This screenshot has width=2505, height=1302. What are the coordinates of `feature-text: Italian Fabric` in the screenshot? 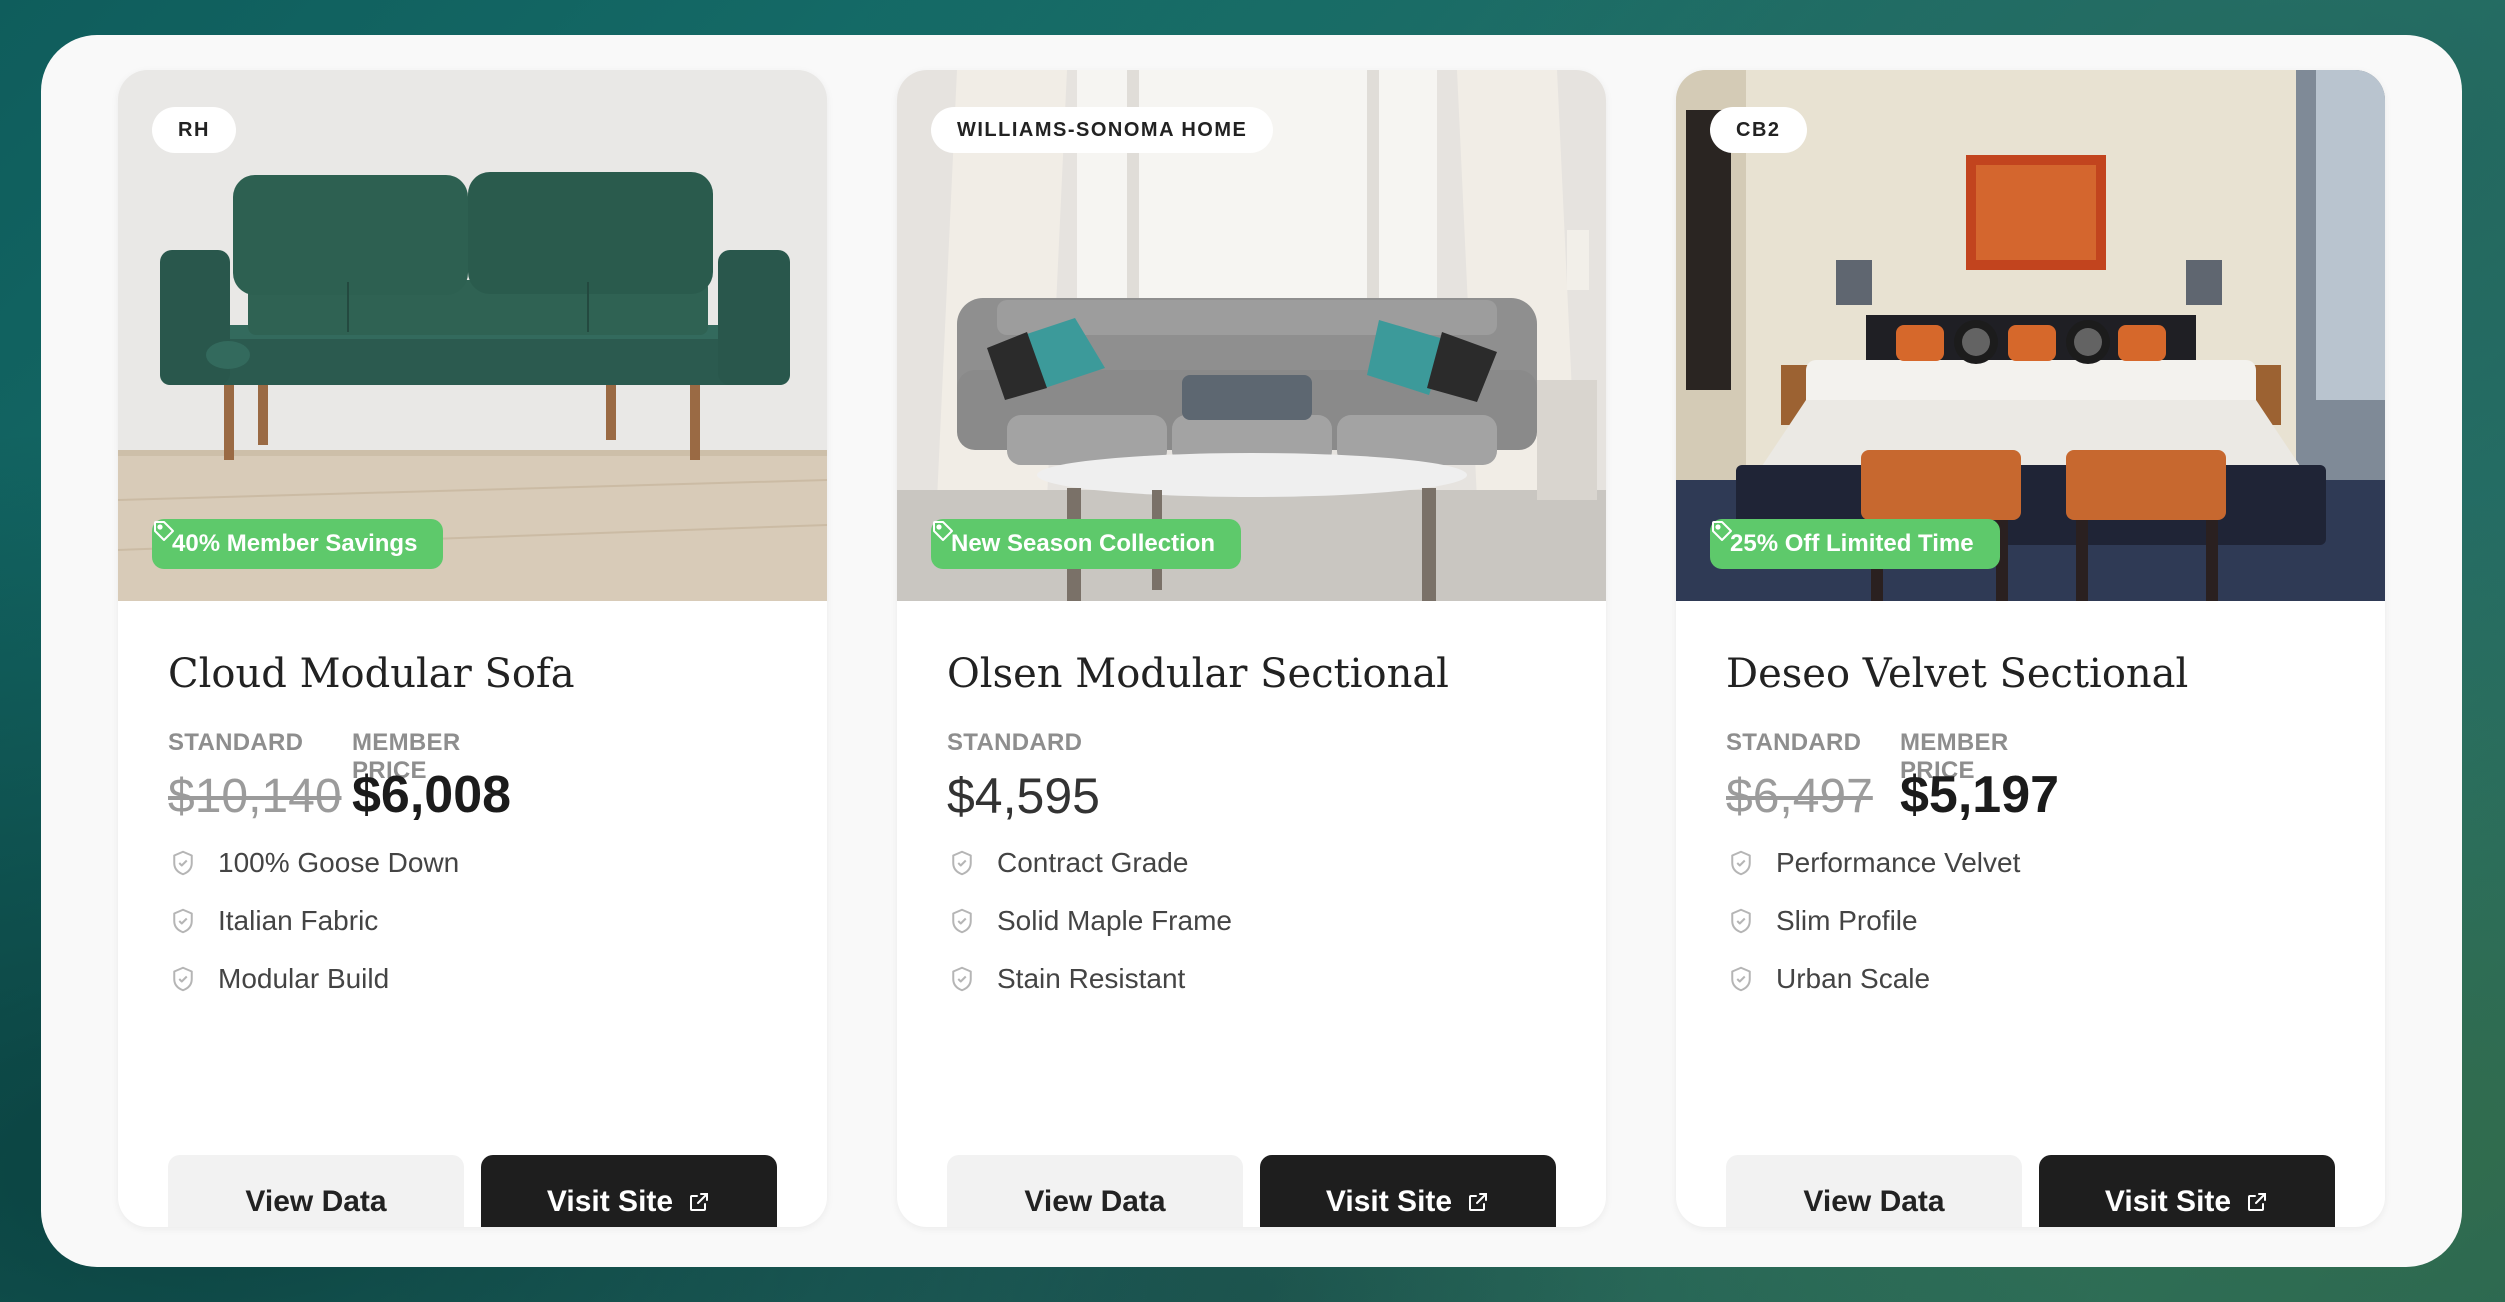 It's located at (298, 920).